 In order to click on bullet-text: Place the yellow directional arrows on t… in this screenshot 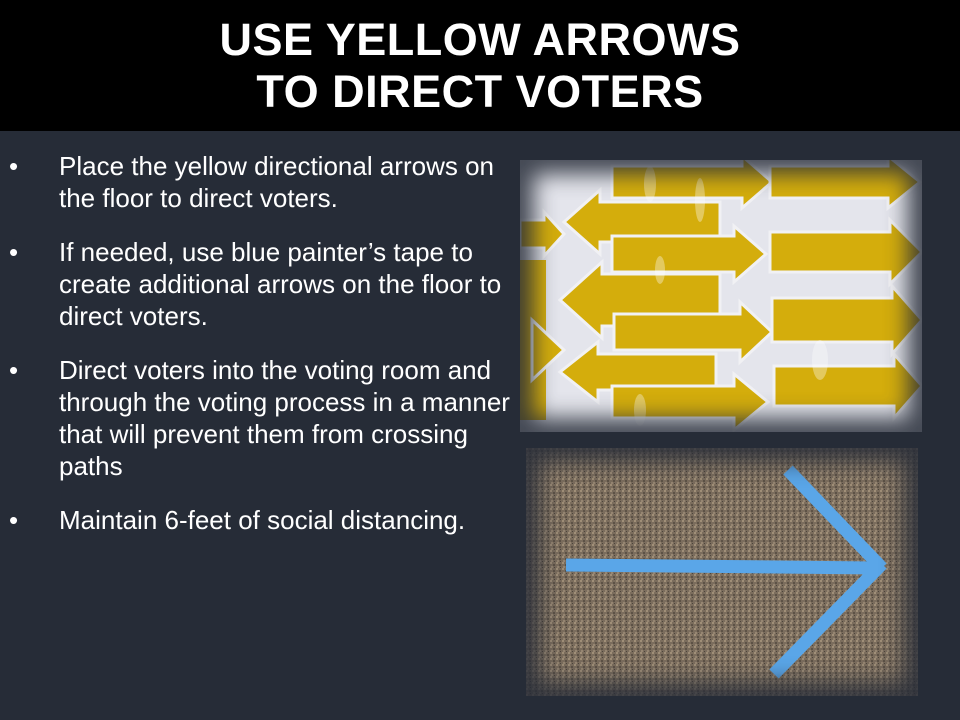, I will do `click(276, 182)`.